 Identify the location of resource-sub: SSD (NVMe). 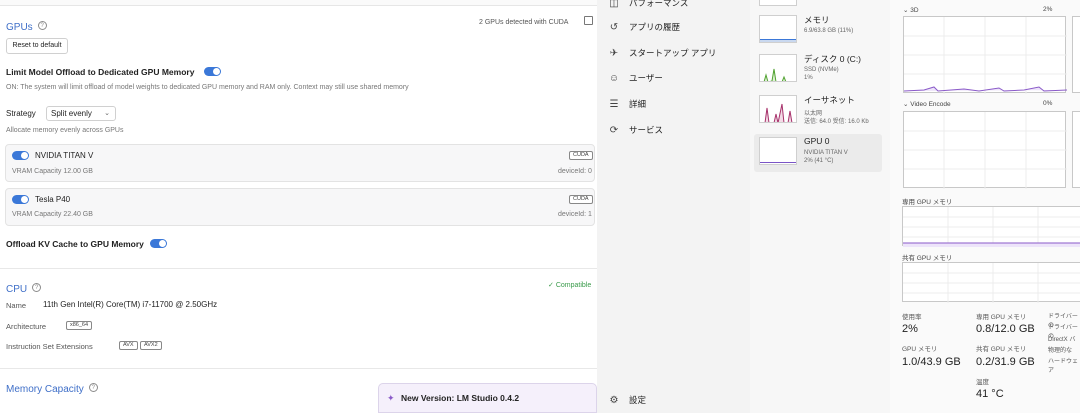
(821, 70).